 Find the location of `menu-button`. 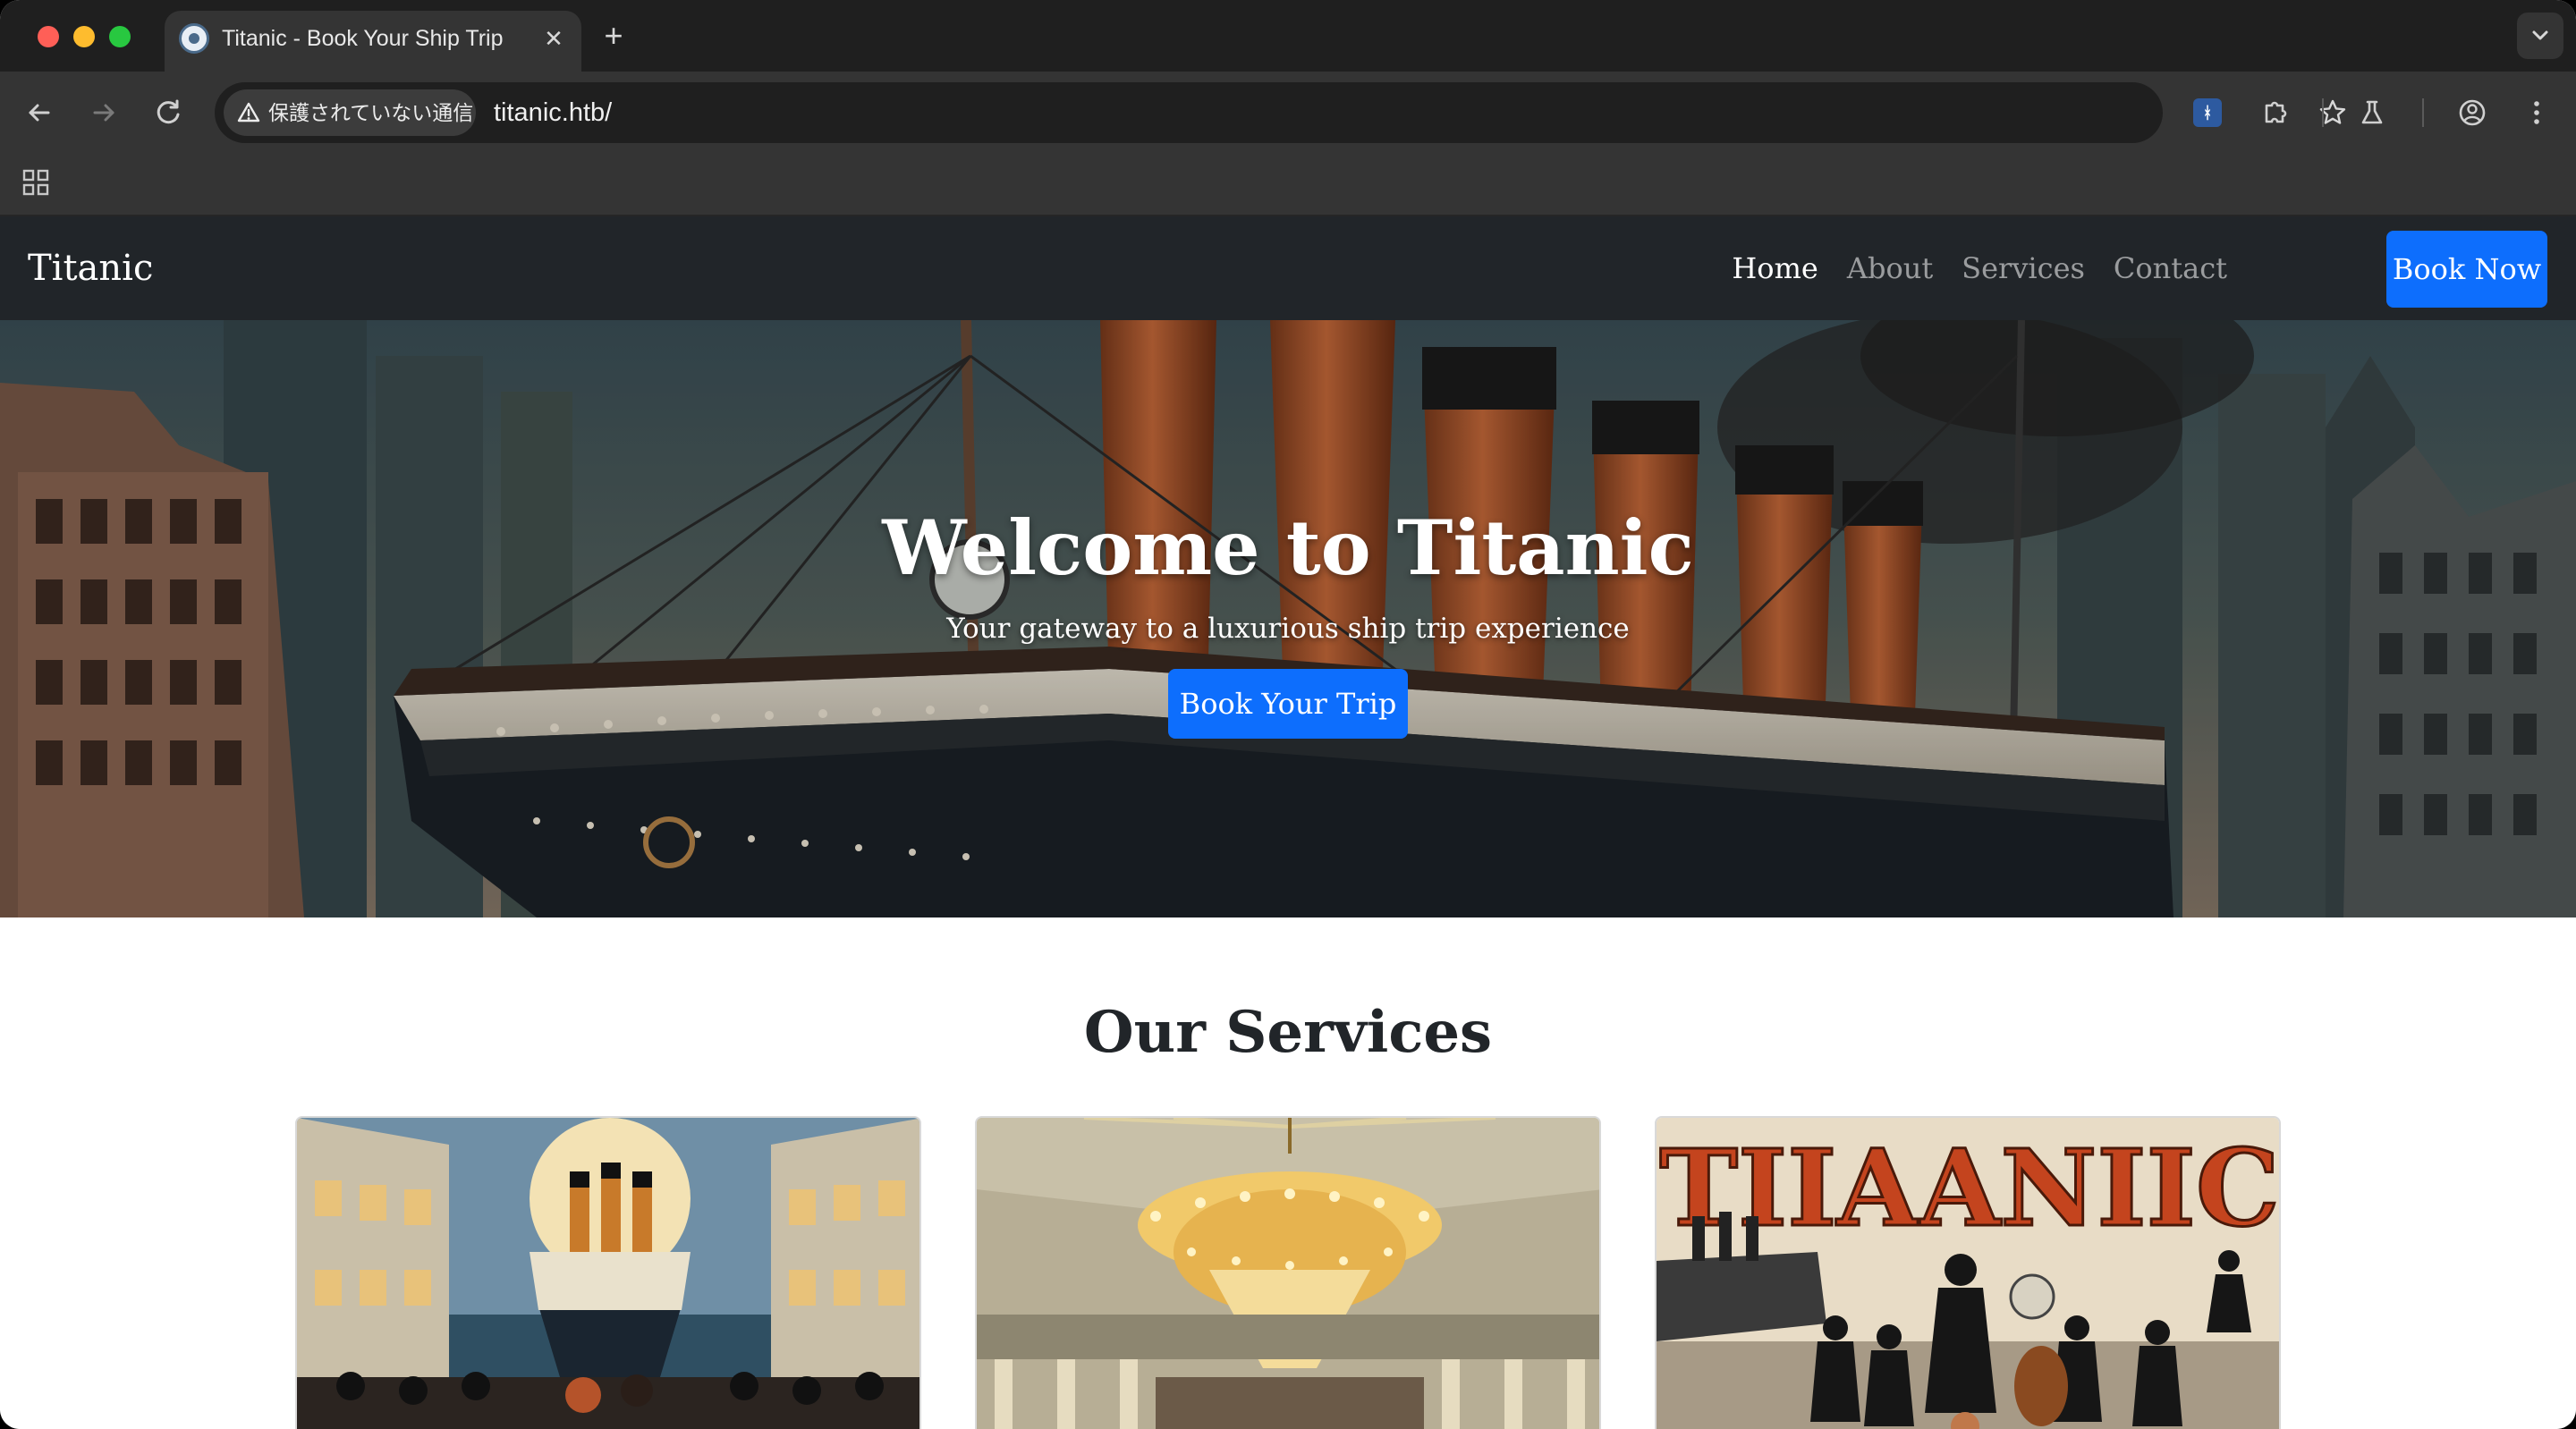

menu-button is located at coordinates (2536, 112).